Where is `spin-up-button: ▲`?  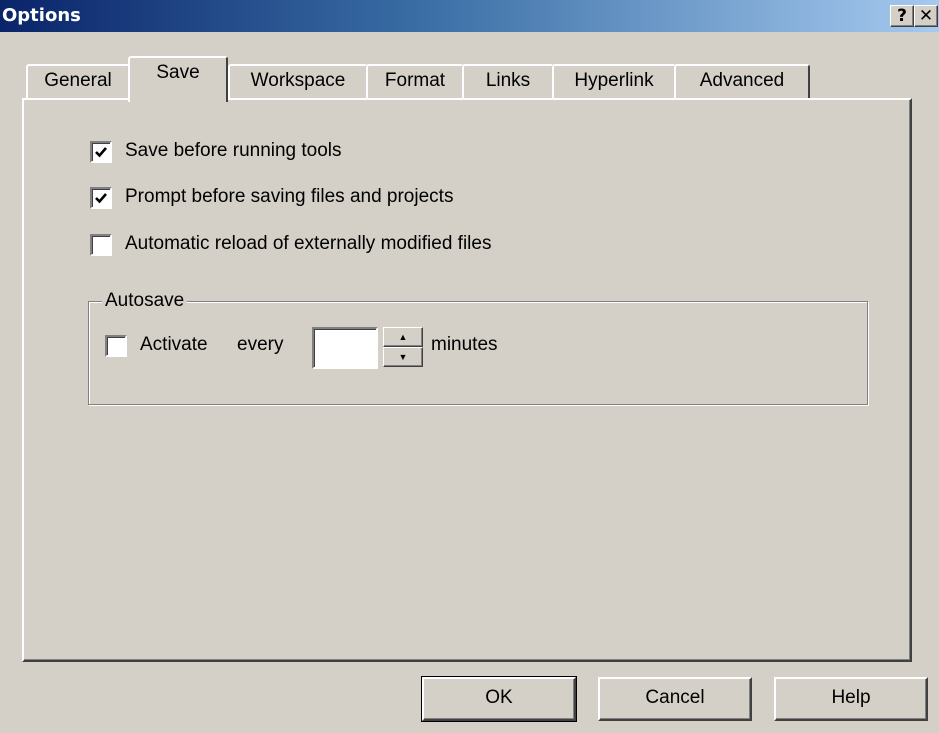 spin-up-button: ▲ is located at coordinates (403, 337).